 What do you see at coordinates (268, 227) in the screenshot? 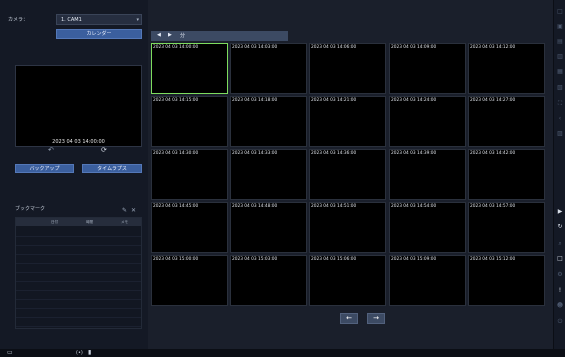
I see `thumbnail-cell: 2023 04 03 14:48:00` at bounding box center [268, 227].